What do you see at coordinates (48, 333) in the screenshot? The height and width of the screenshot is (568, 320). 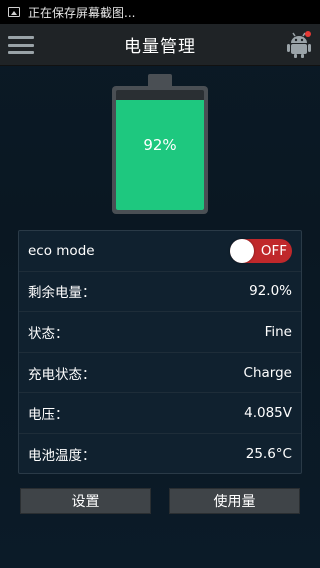 I see `status-label: 状态：` at bounding box center [48, 333].